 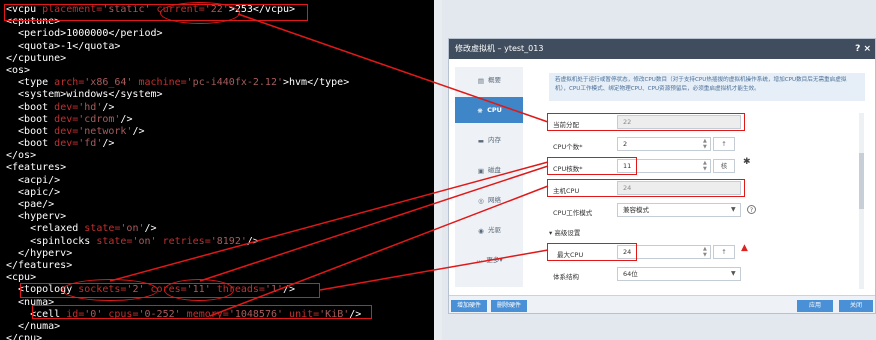 I want to click on xml-text: </cpu>, so click(x=24, y=336).